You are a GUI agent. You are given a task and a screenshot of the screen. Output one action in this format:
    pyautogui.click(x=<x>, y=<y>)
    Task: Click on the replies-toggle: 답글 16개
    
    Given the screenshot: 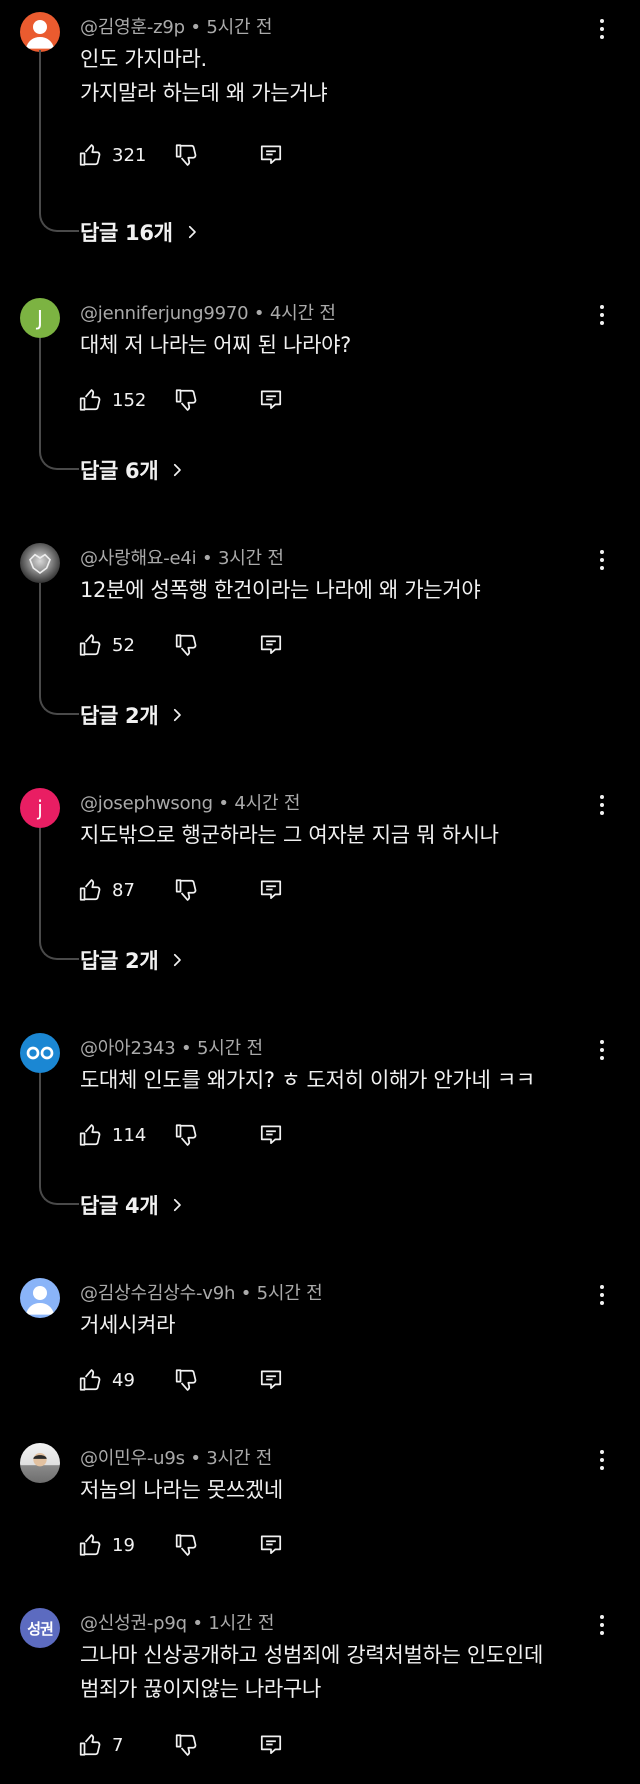 What is the action you would take?
    pyautogui.click(x=140, y=232)
    